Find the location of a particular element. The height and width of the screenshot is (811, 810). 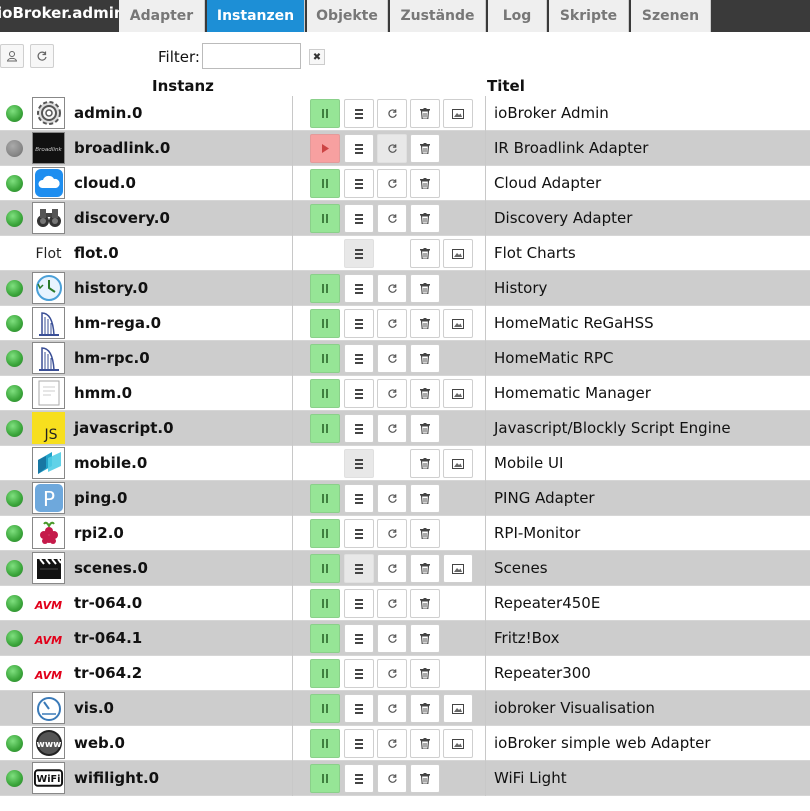

tab-skripte: Skripte is located at coordinates (589, 16).